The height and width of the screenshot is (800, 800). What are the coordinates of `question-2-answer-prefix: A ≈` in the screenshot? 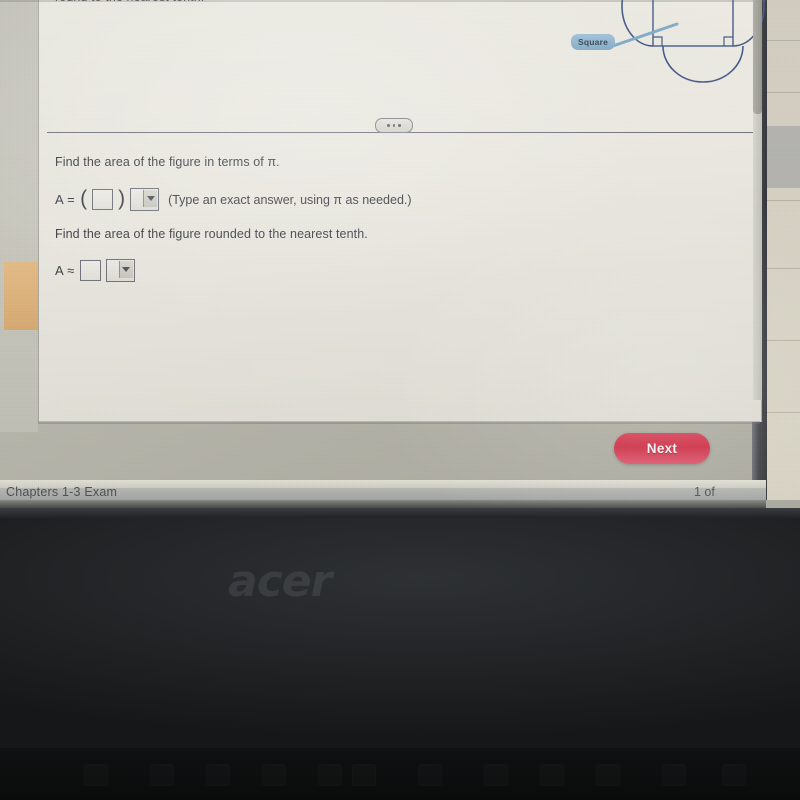 It's located at (65, 270).